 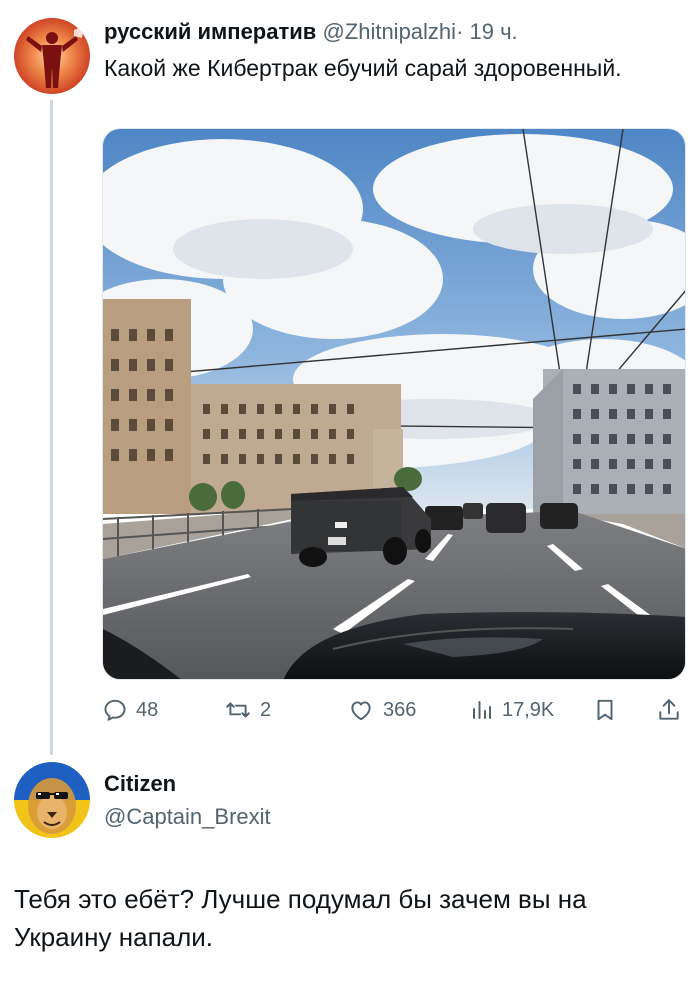 I want to click on views-count: 17,9K, so click(x=528, y=709).